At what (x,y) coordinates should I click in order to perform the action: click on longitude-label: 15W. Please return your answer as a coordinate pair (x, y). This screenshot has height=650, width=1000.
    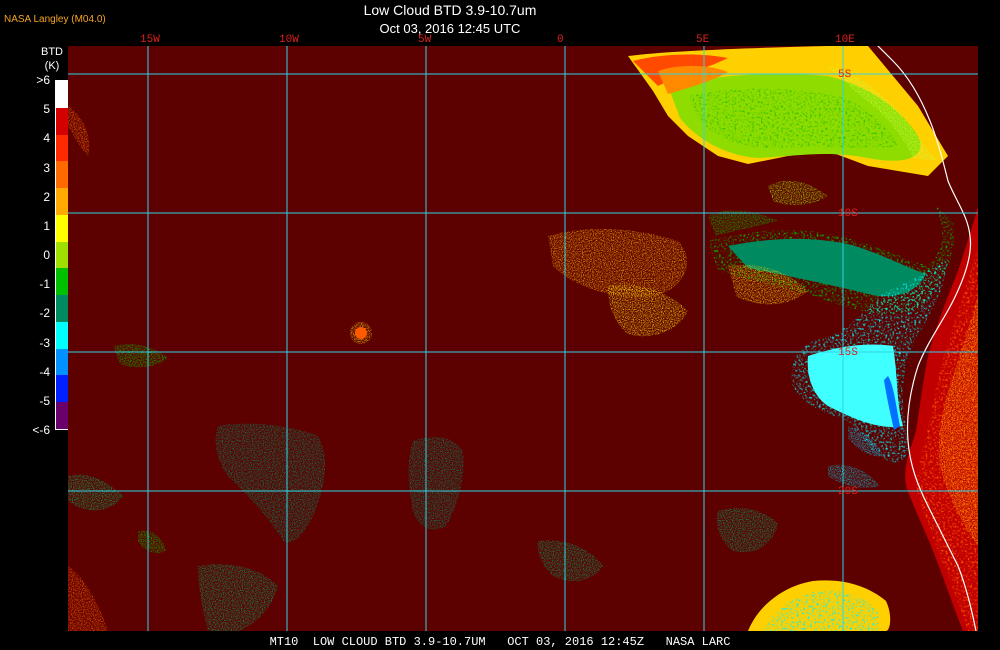
    Looking at the image, I should click on (150, 40).